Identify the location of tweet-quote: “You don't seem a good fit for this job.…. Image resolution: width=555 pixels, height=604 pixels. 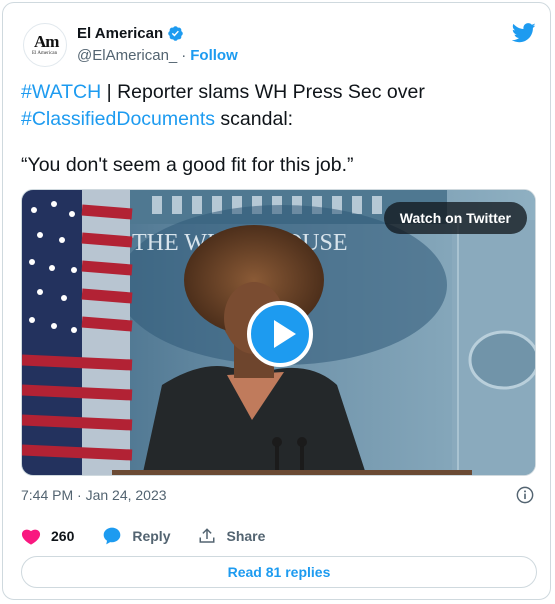
(187, 165).